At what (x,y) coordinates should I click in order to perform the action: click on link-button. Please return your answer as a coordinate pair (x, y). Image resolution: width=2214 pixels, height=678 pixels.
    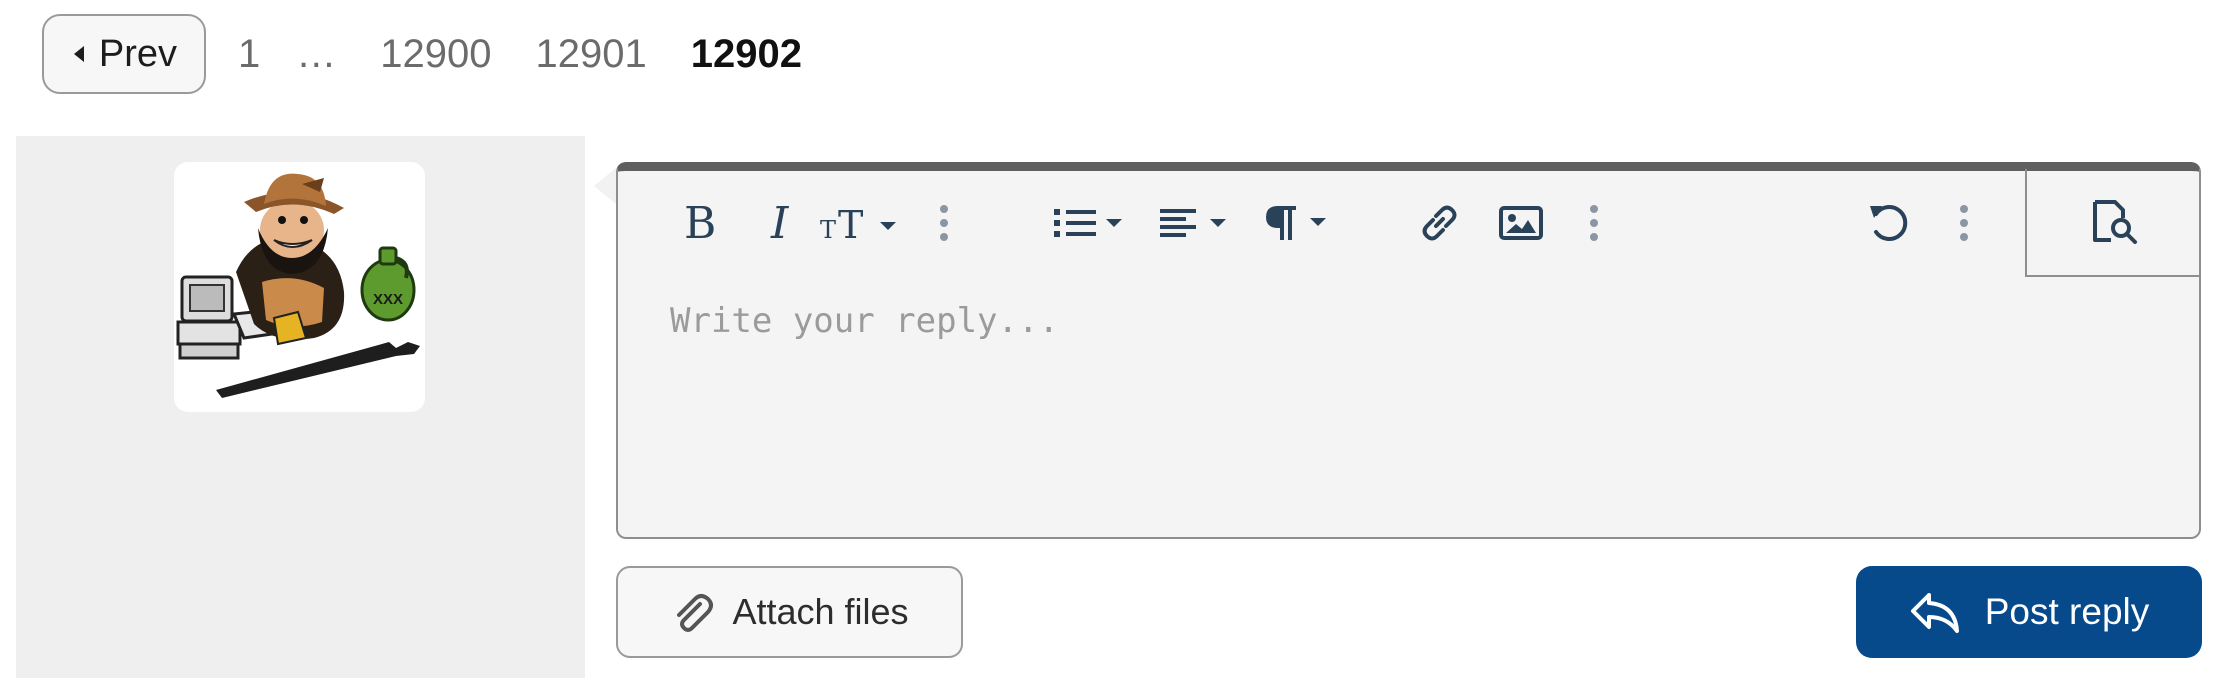
    Looking at the image, I should click on (1439, 223).